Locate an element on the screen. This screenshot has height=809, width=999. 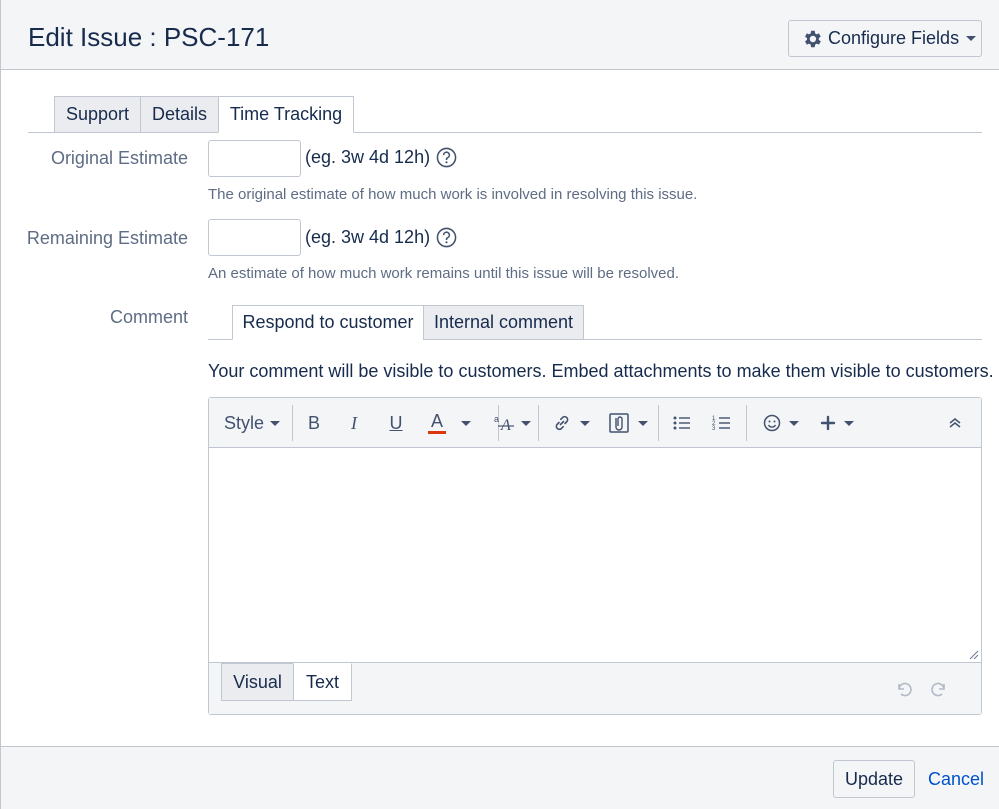
emoji-button is located at coordinates (780, 423).